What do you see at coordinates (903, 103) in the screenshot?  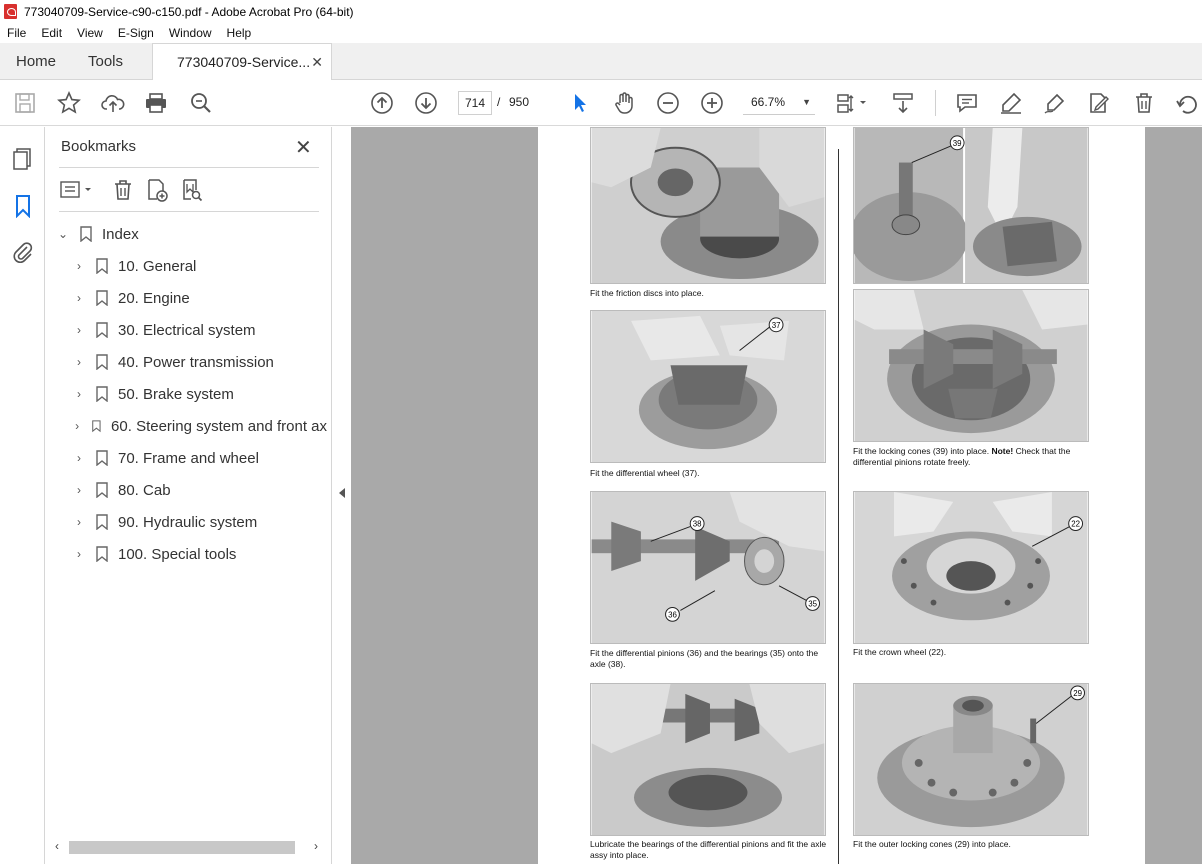 I see `scroll-mode-icon` at bounding box center [903, 103].